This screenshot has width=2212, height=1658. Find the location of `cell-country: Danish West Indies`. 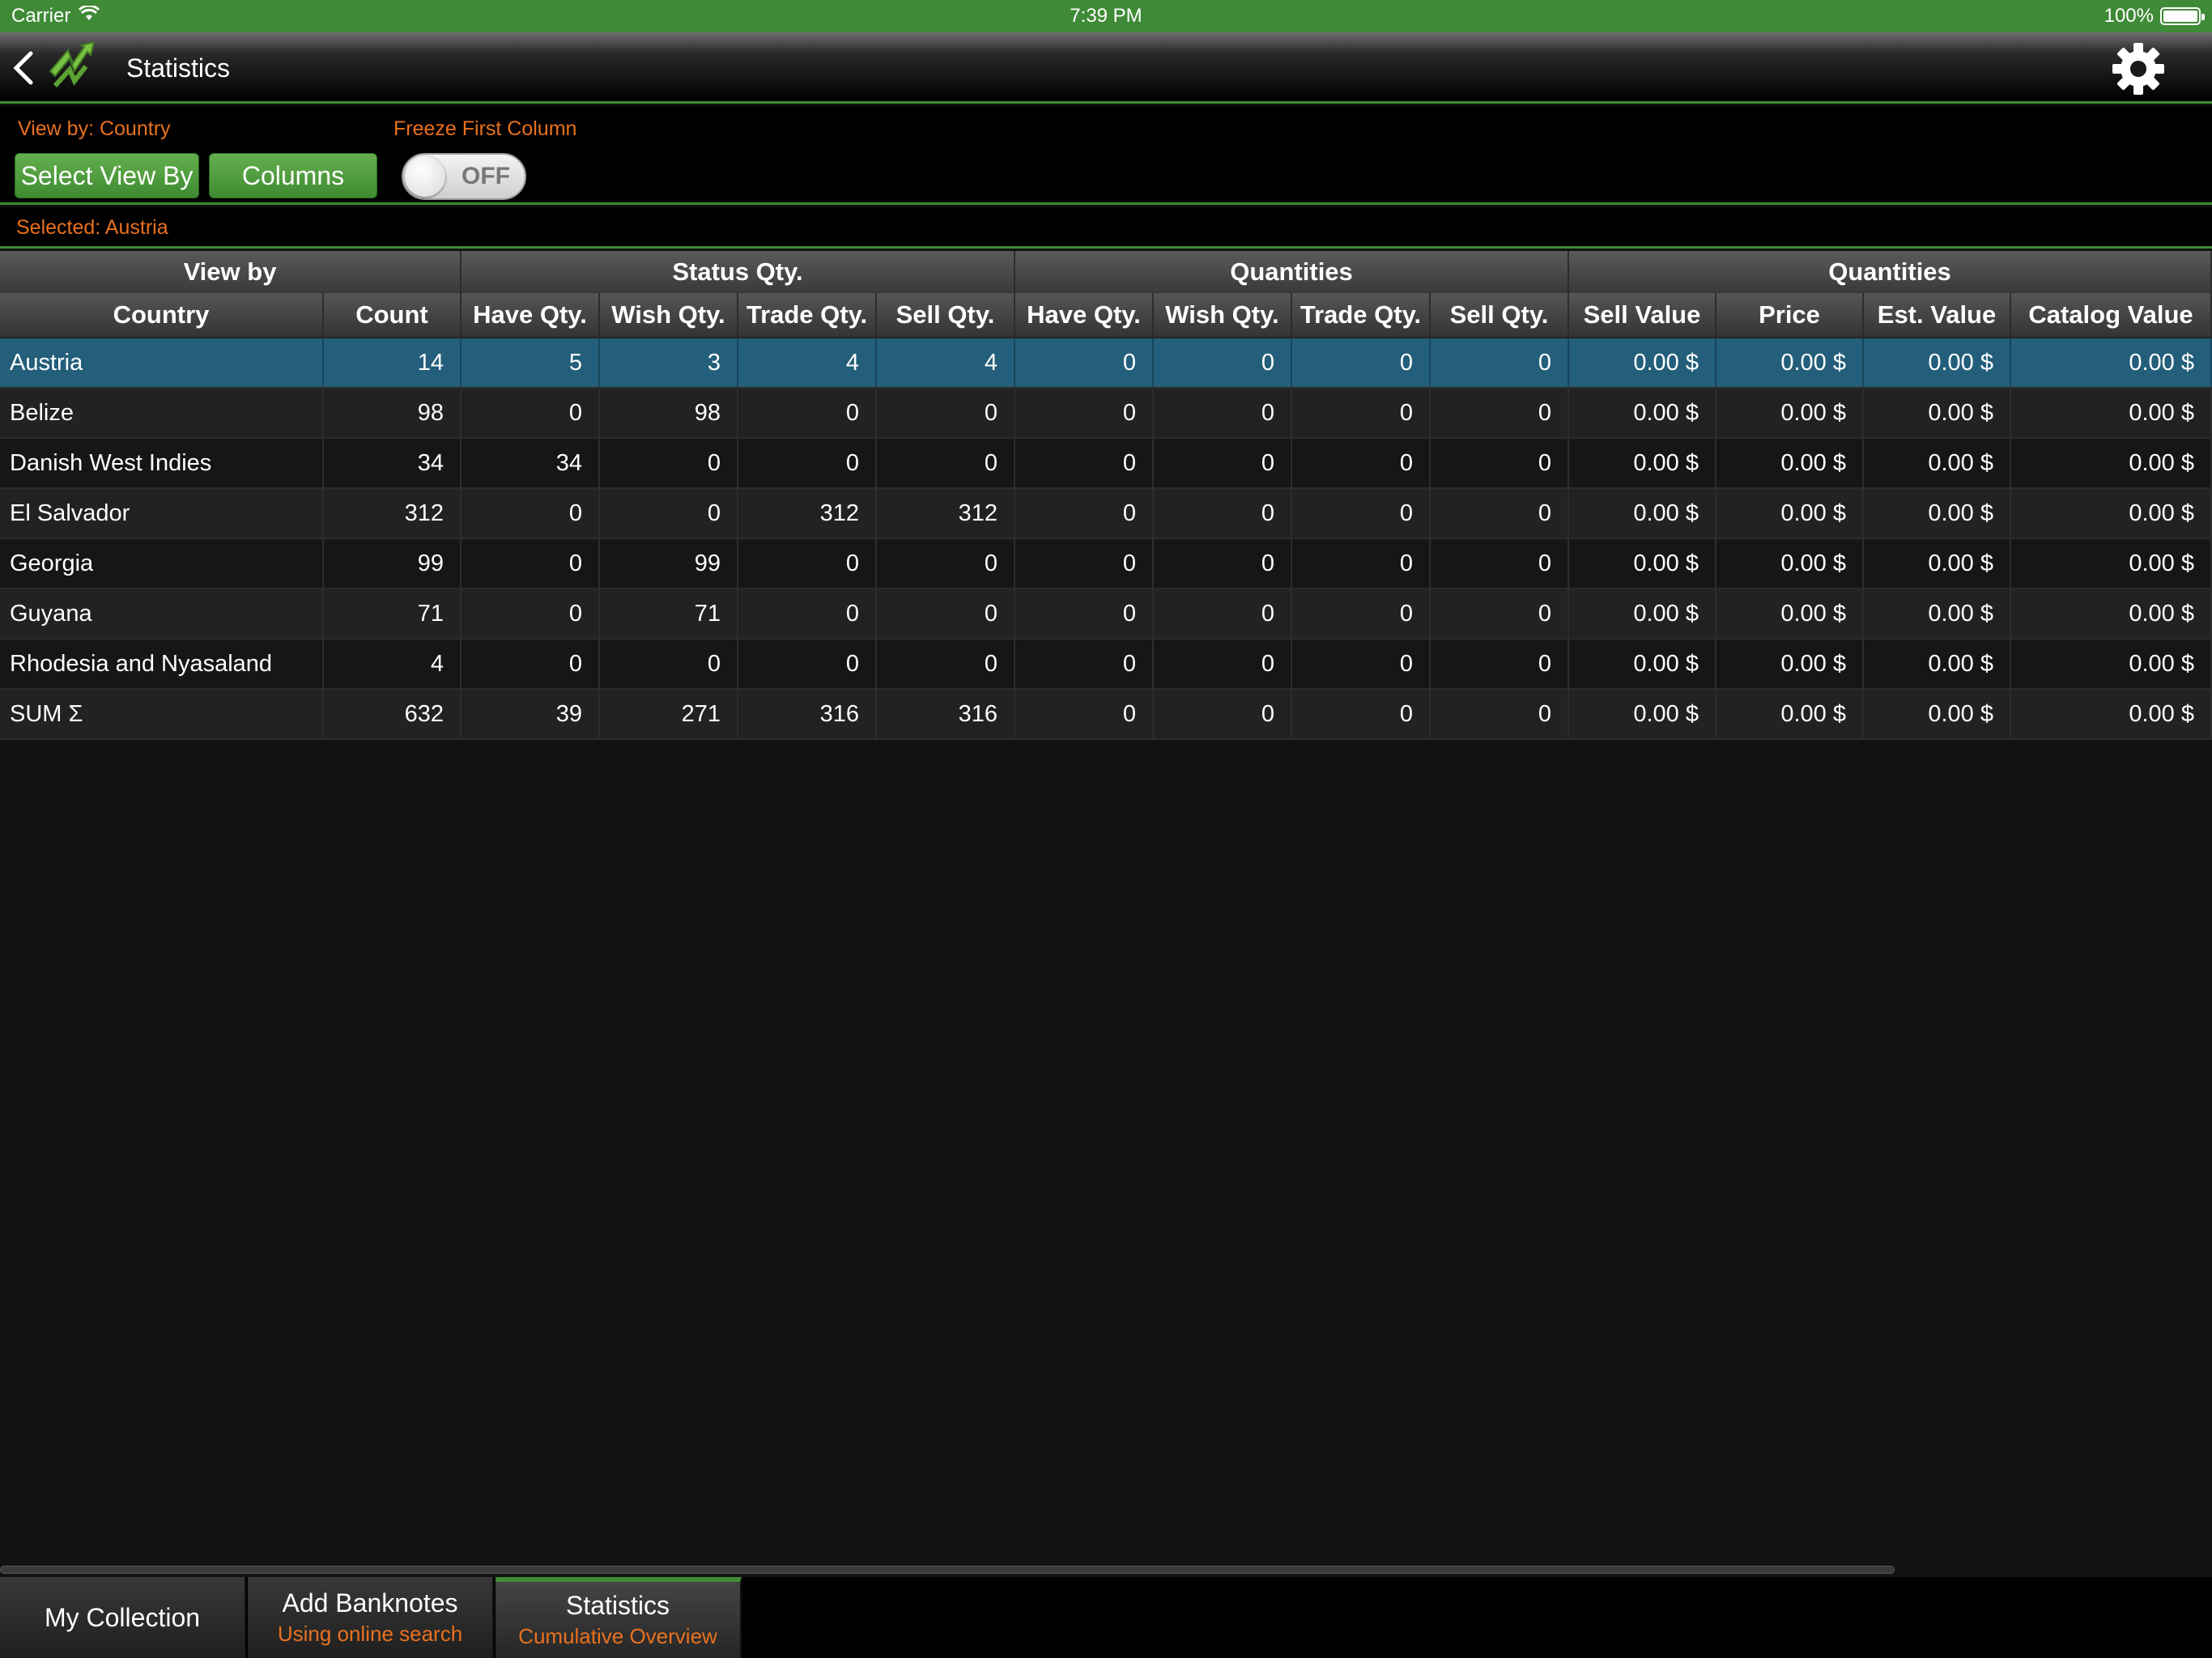

cell-country: Danish West Indies is located at coordinates (162, 463).